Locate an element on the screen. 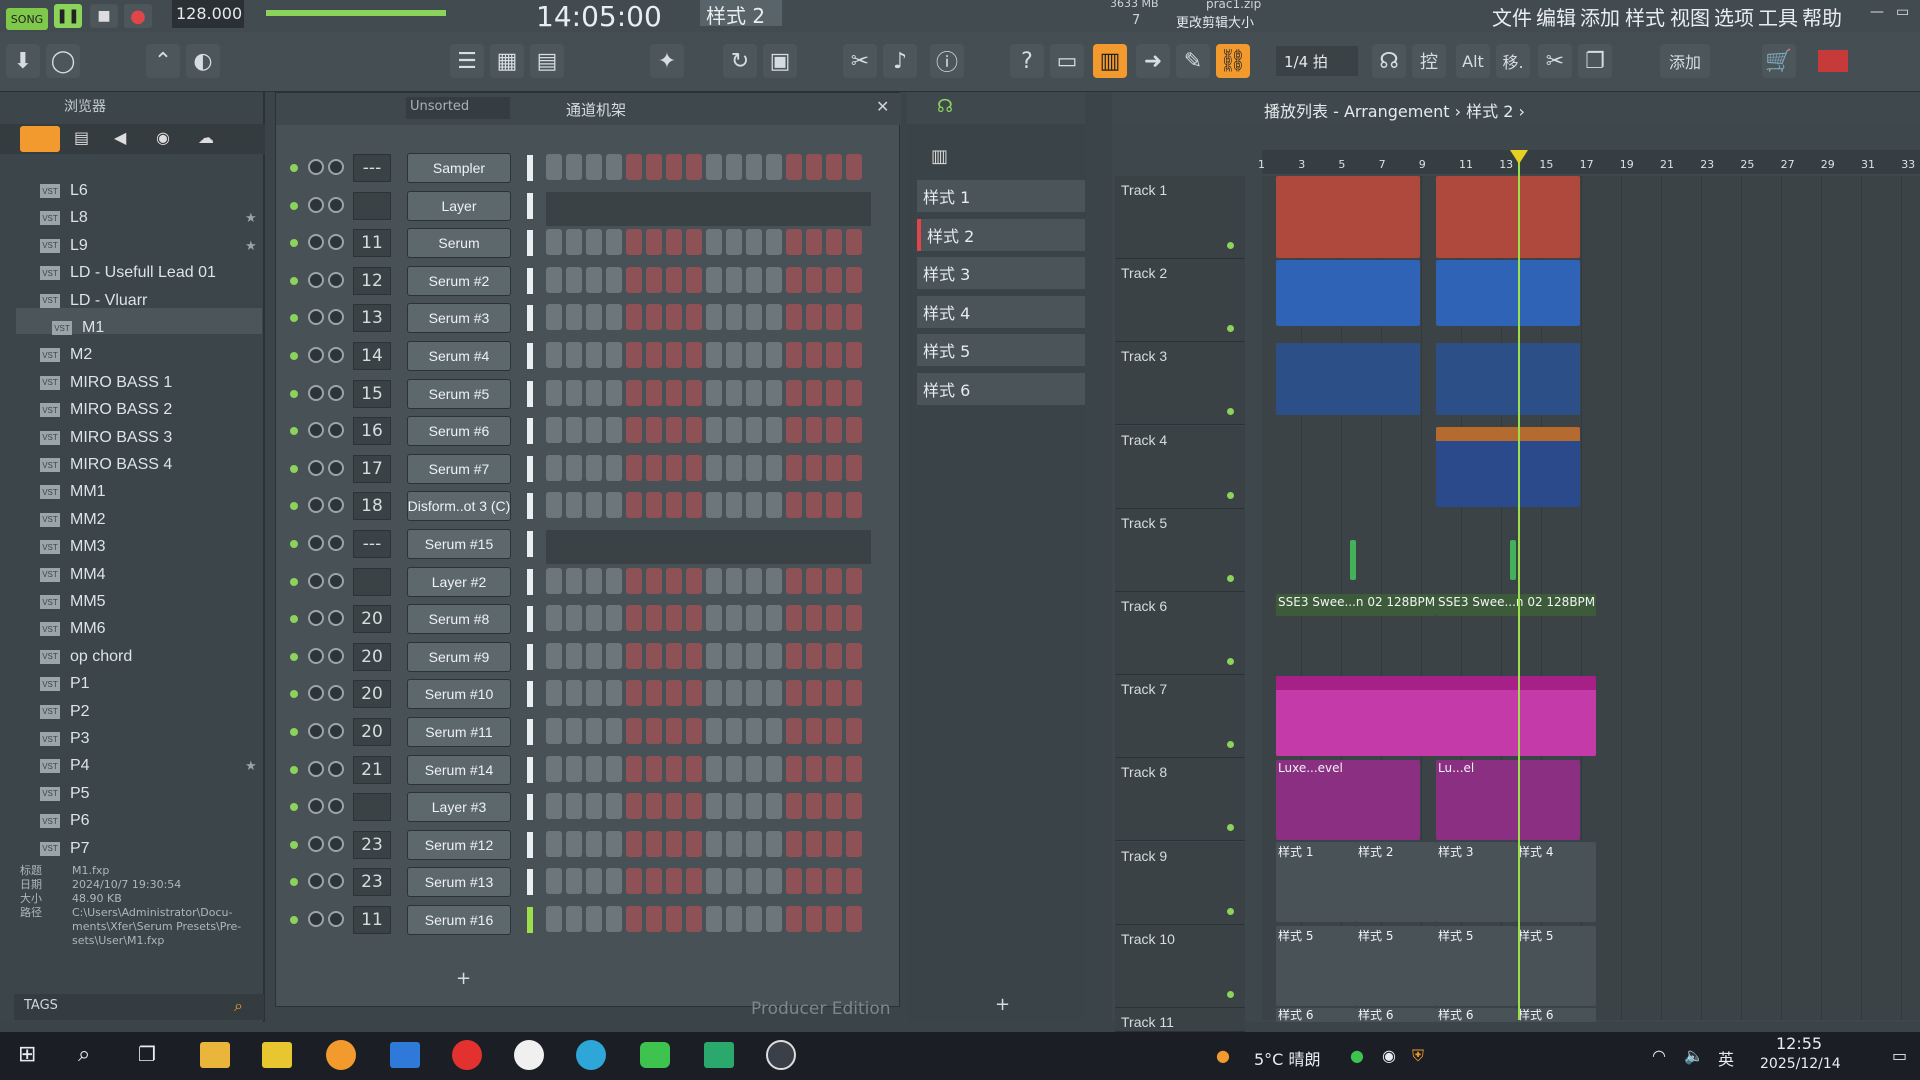 The width and height of the screenshot is (1920, 1080). favorite-star-icon: ★ is located at coordinates (251, 218).